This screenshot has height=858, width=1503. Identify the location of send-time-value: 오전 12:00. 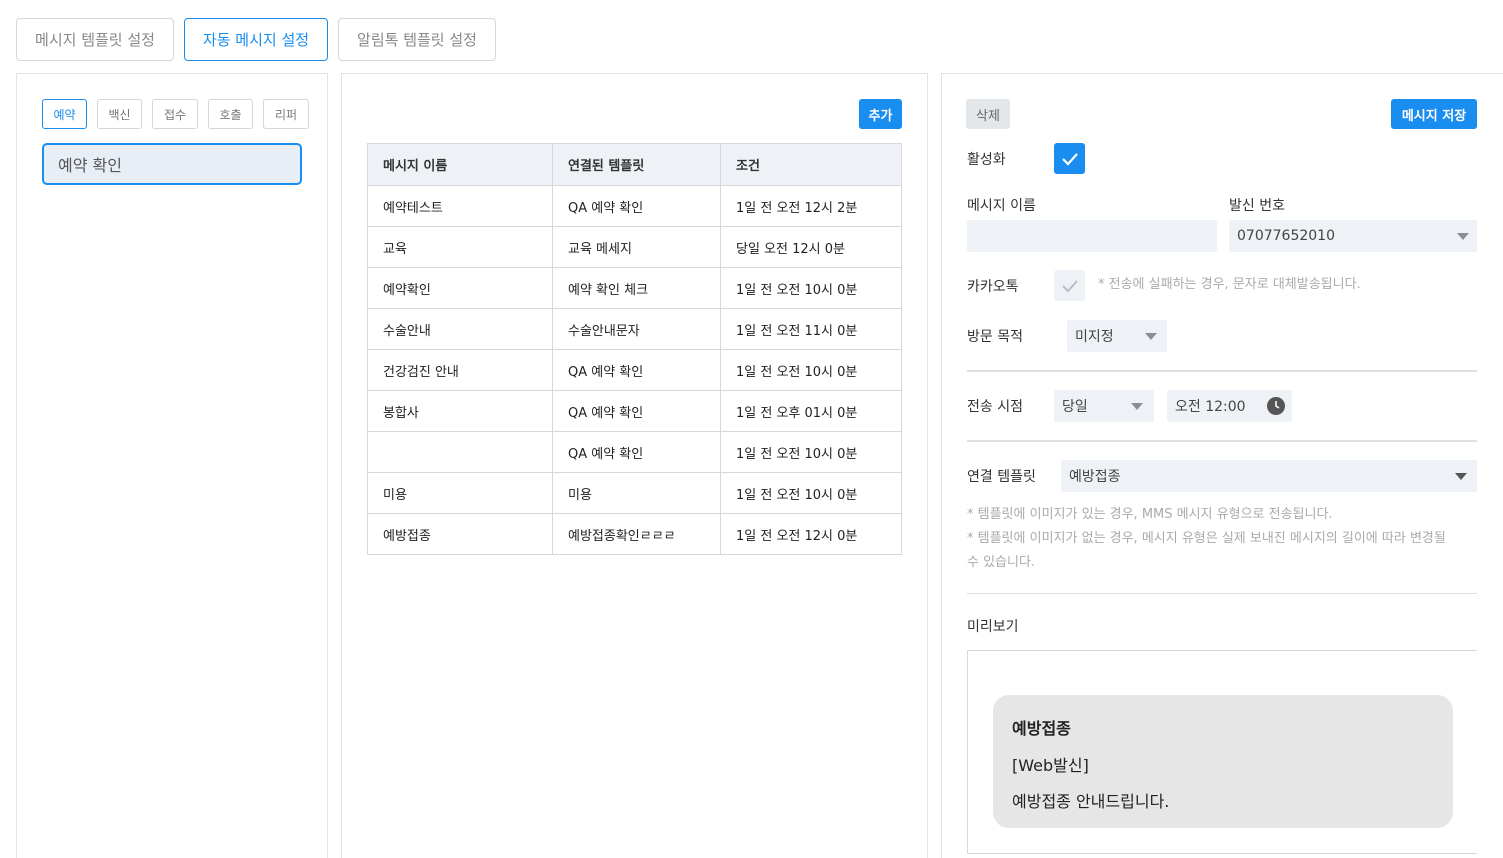
(1210, 407).